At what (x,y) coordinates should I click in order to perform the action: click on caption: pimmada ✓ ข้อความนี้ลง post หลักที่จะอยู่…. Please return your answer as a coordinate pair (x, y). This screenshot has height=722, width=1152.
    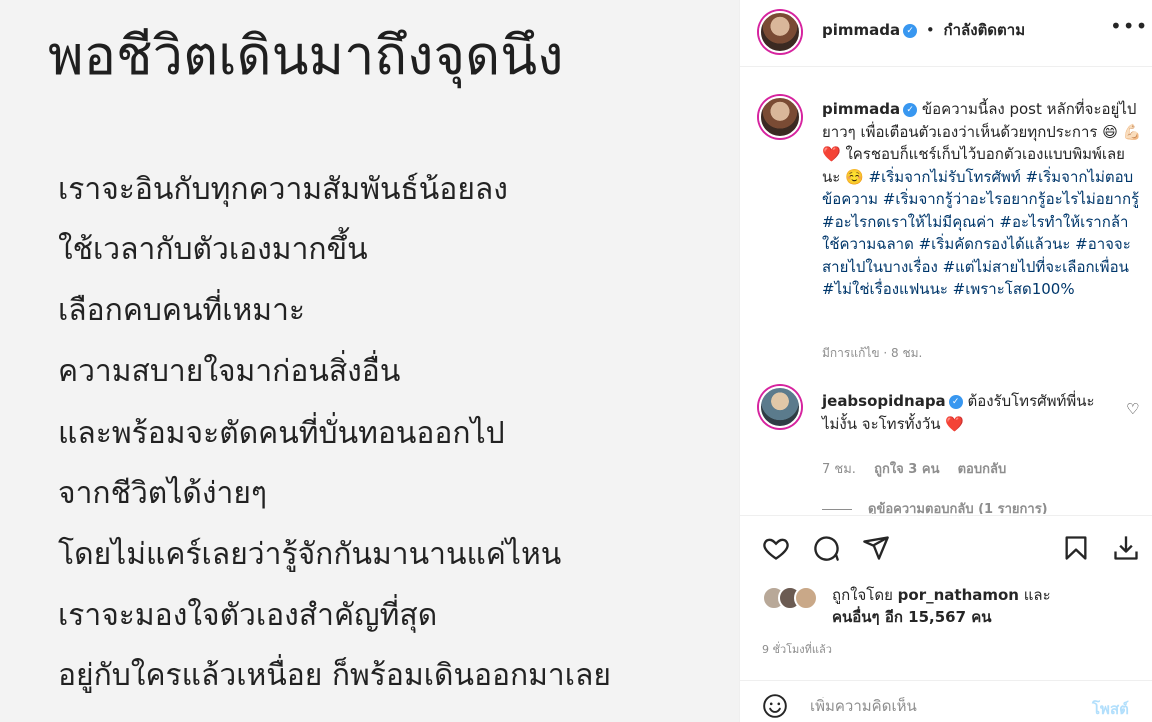
    Looking at the image, I should click on (982, 199).